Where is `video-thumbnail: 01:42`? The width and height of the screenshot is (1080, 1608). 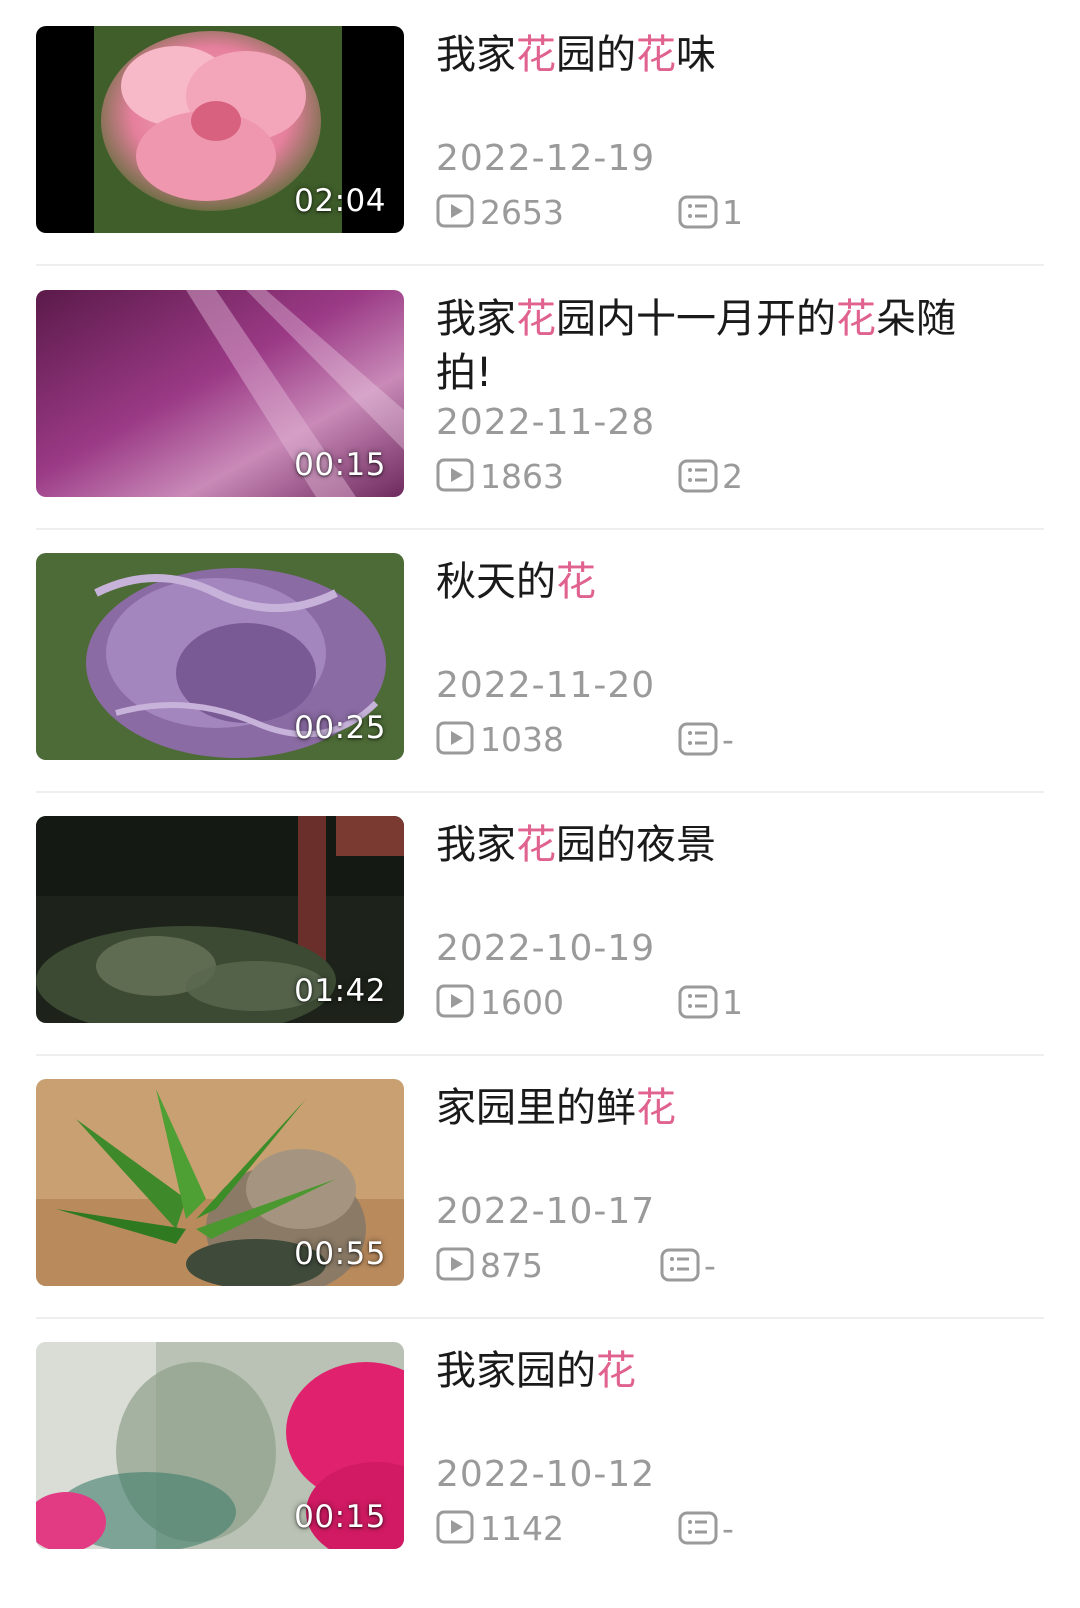 video-thumbnail: 01:42 is located at coordinates (220, 919).